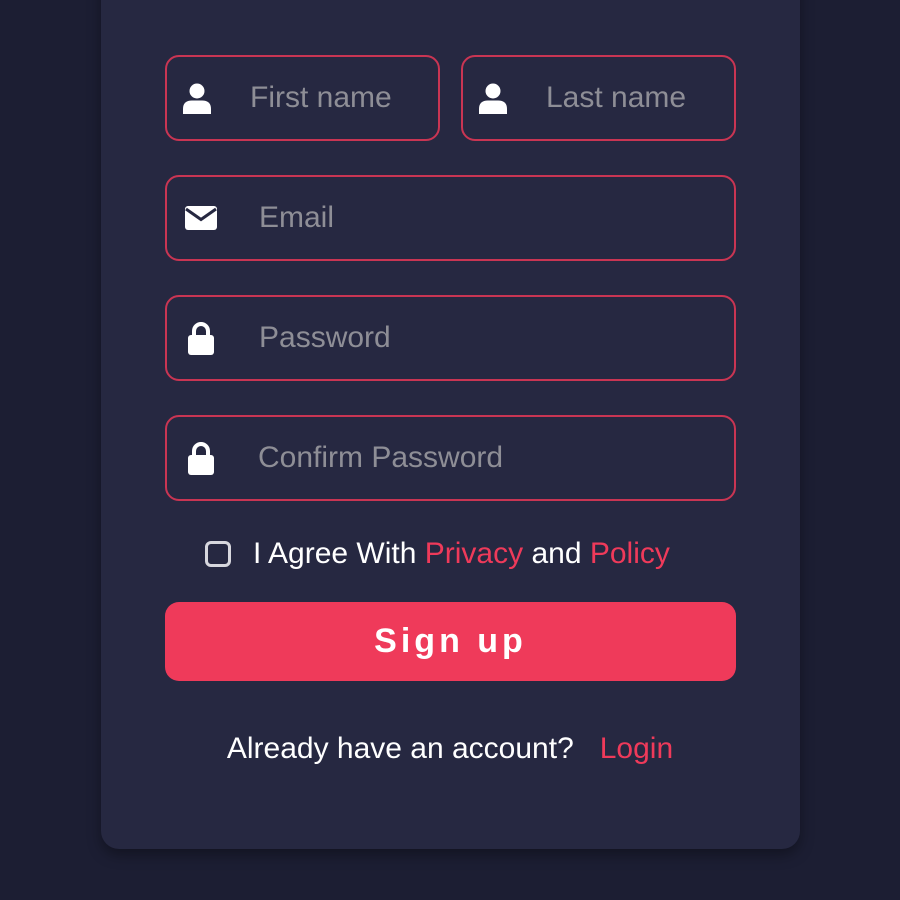  What do you see at coordinates (450, 641) in the screenshot?
I see `sign-up-button: Sign up` at bounding box center [450, 641].